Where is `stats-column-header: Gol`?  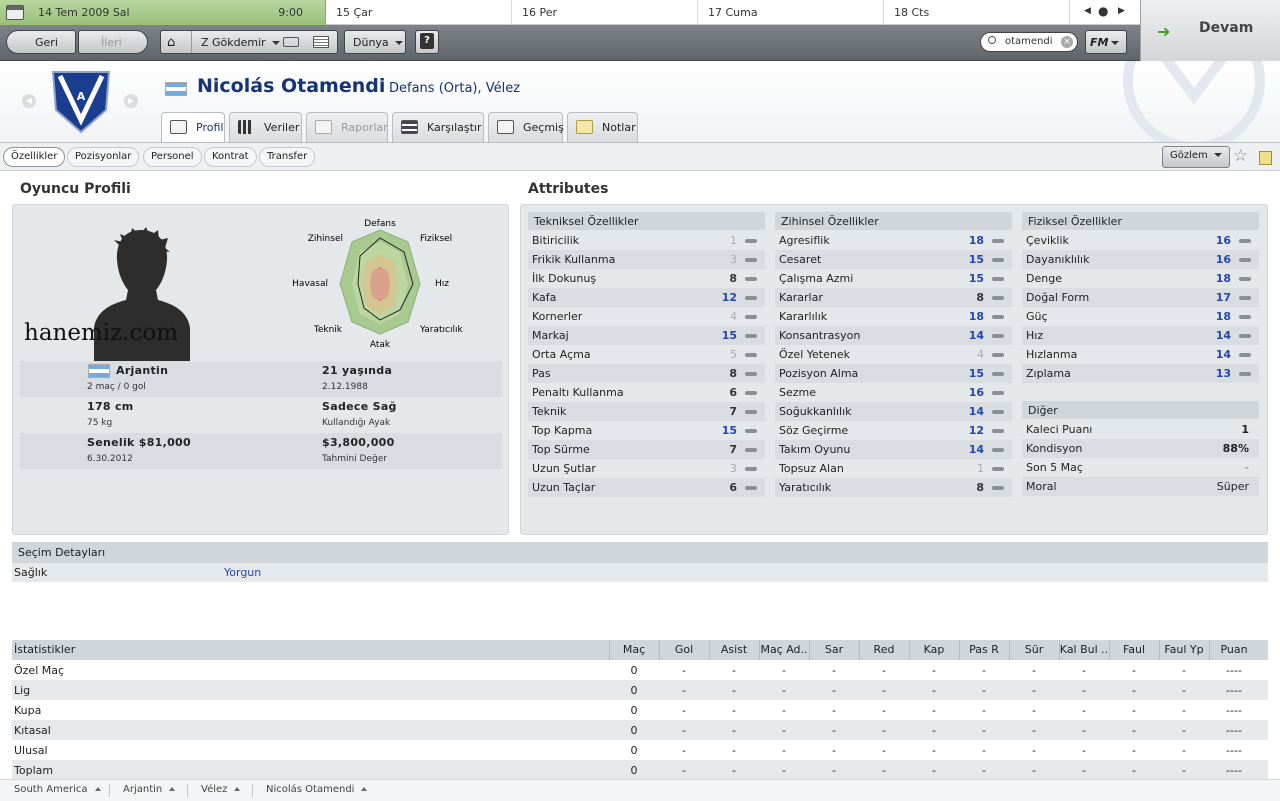 stats-column-header: Gol is located at coordinates (684, 649).